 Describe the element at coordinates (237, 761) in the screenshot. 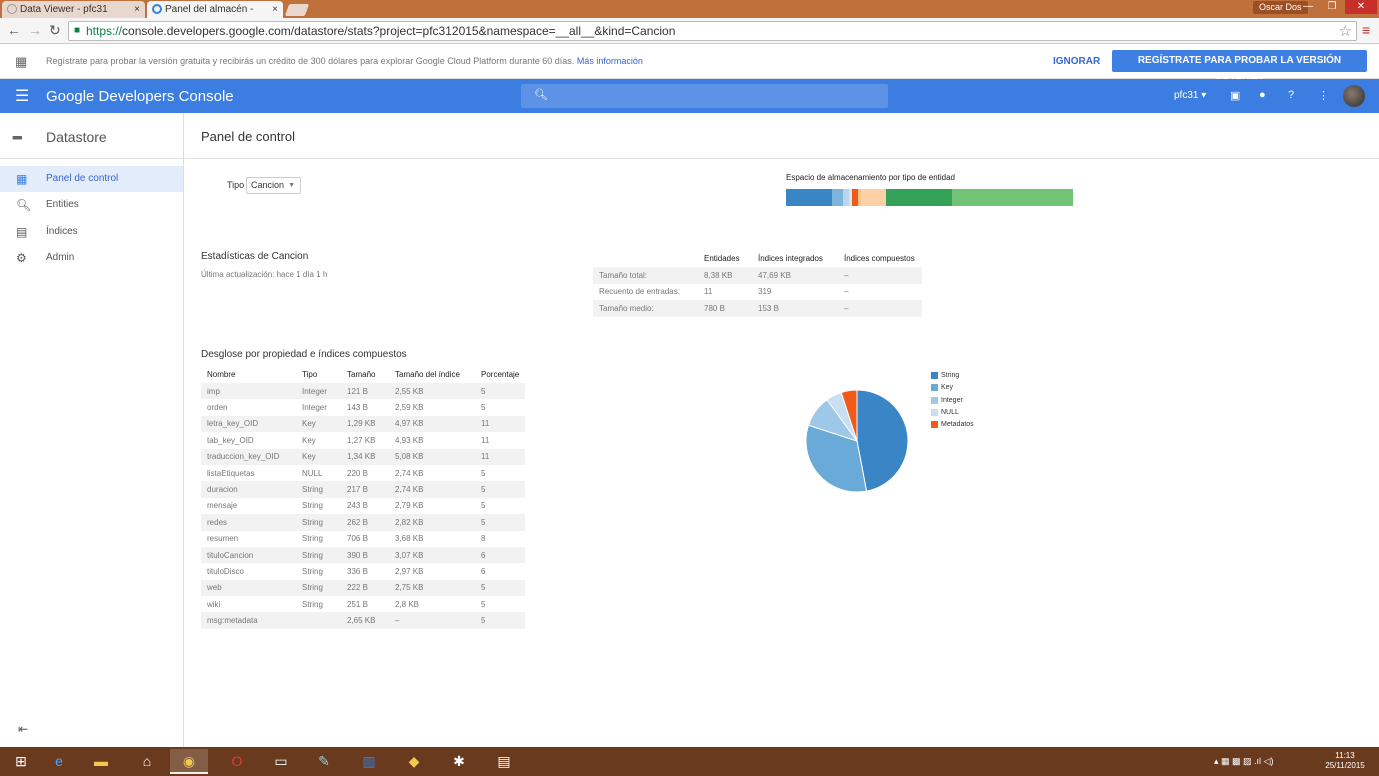

I see `opera-icon: O` at that location.